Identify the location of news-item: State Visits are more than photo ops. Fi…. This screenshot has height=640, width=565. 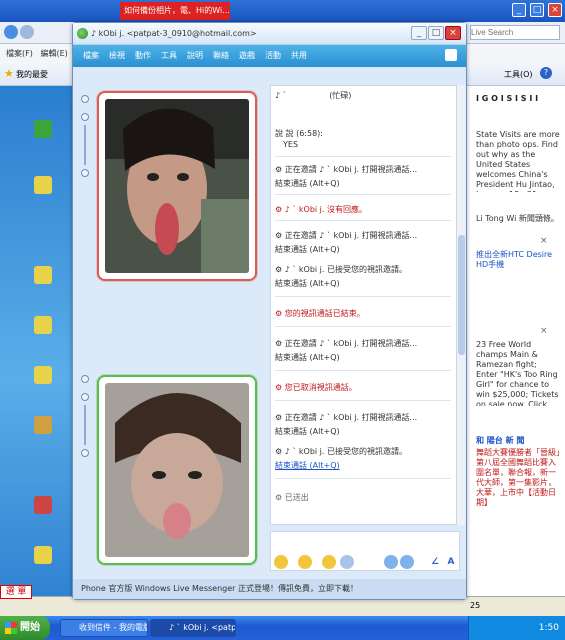
(518, 161).